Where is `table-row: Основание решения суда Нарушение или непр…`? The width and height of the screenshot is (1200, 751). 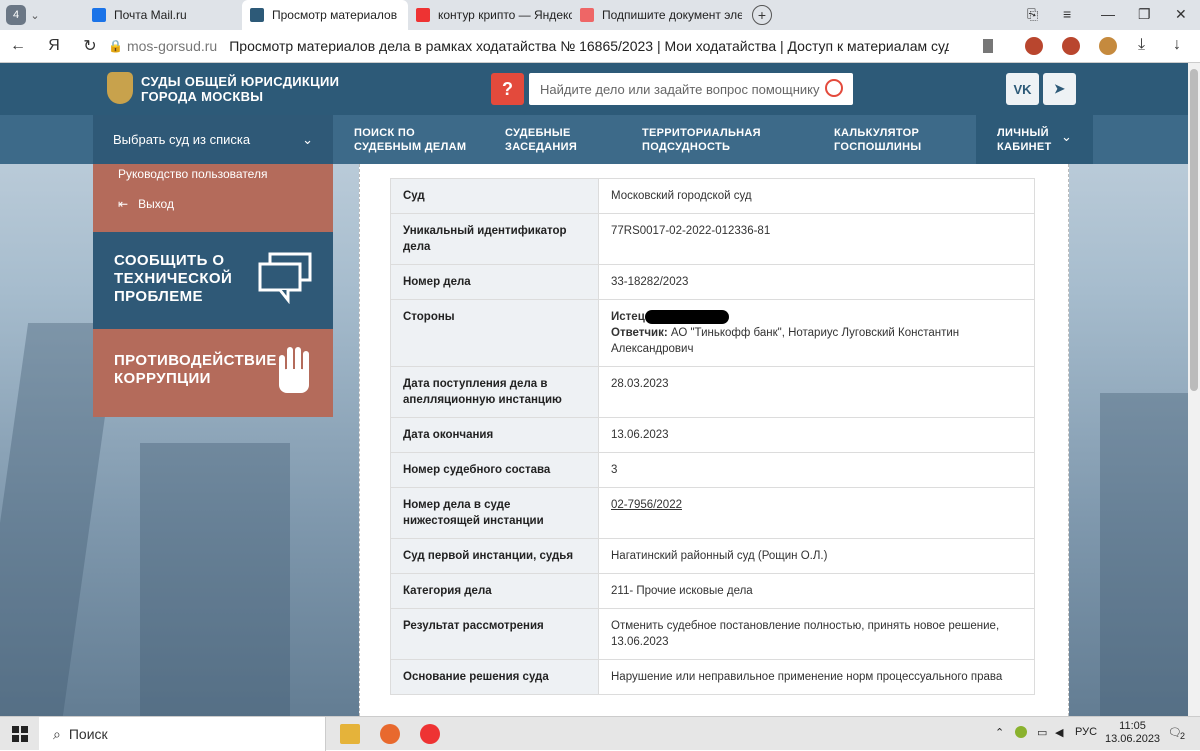 table-row: Основание решения суда Нарушение или непр… is located at coordinates (712, 677).